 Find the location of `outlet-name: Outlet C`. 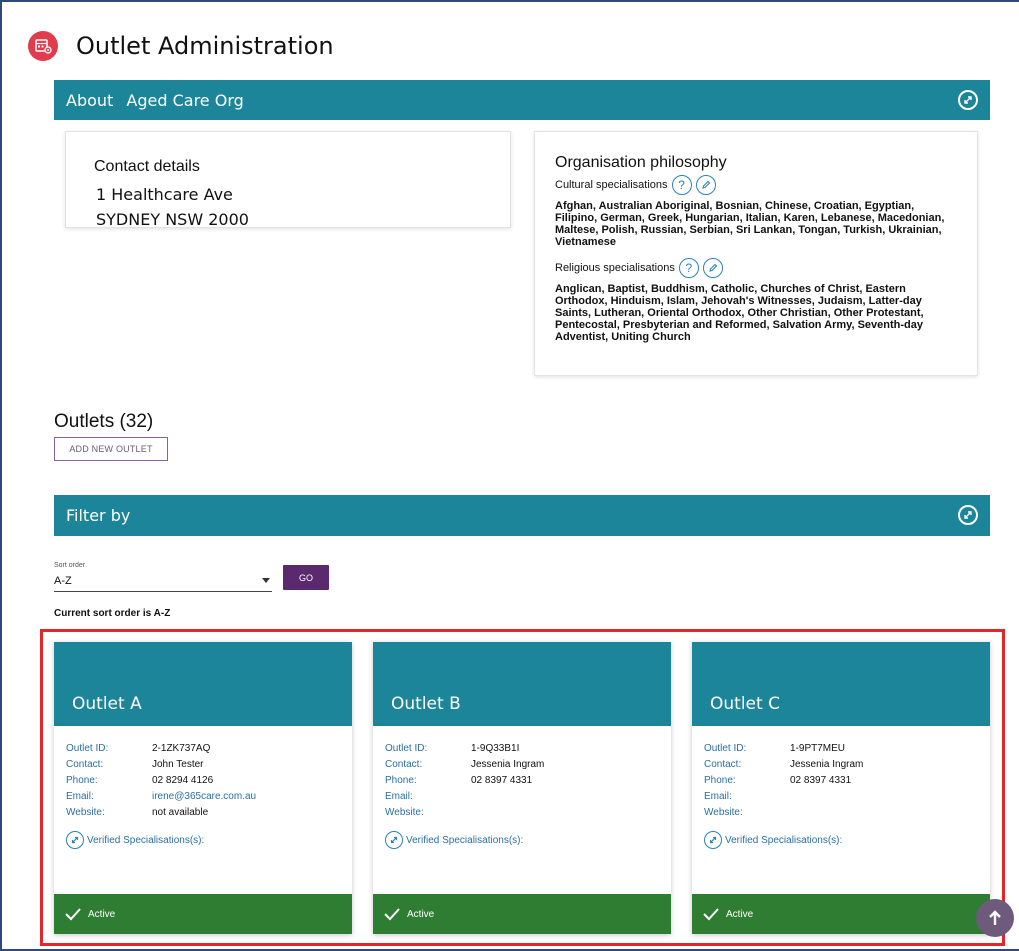

outlet-name: Outlet C is located at coordinates (841, 684).